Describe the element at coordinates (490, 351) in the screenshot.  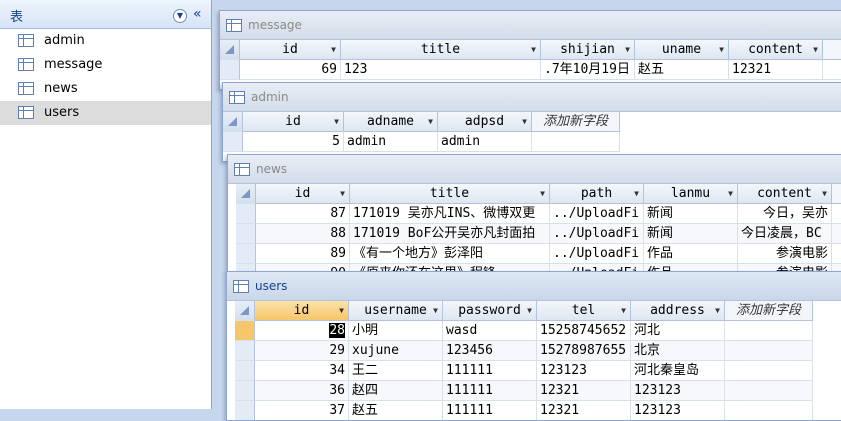
I see `table-cell: 123456` at that location.